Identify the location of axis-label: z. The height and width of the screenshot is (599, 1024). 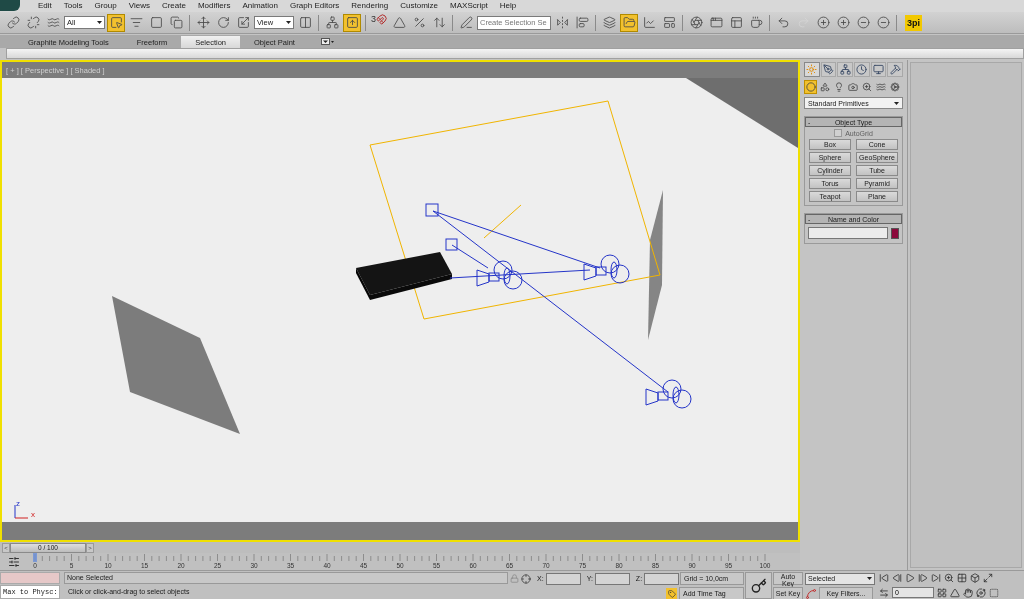
(18, 504).